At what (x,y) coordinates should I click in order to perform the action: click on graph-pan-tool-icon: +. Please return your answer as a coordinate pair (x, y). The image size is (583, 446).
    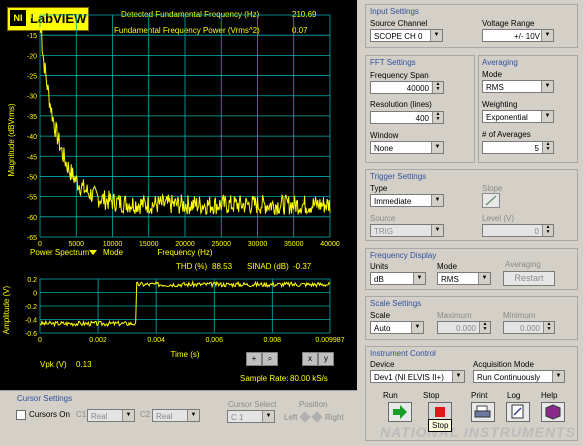
    Looking at the image, I should click on (254, 359).